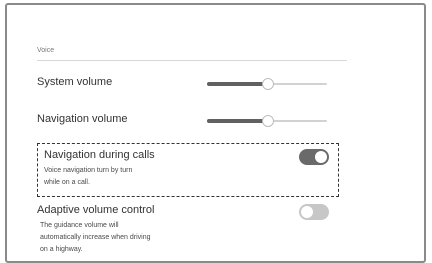  I want to click on system-volume-slider, so click(267, 84).